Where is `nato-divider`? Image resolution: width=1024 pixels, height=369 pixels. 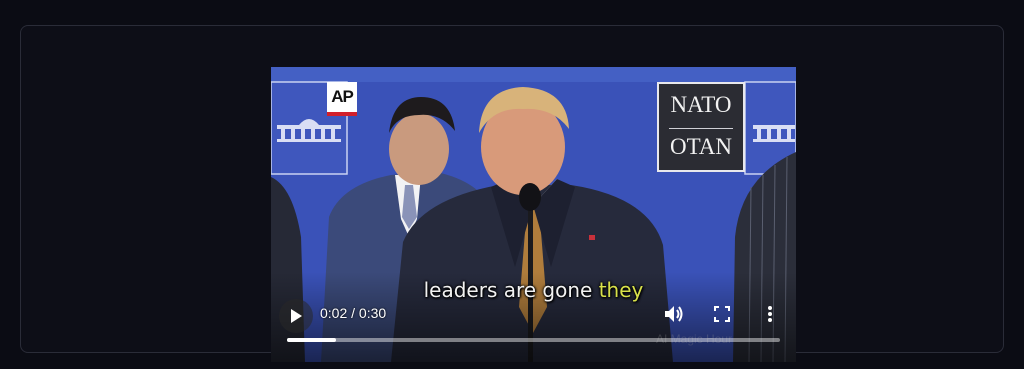
nato-divider is located at coordinates (701, 128).